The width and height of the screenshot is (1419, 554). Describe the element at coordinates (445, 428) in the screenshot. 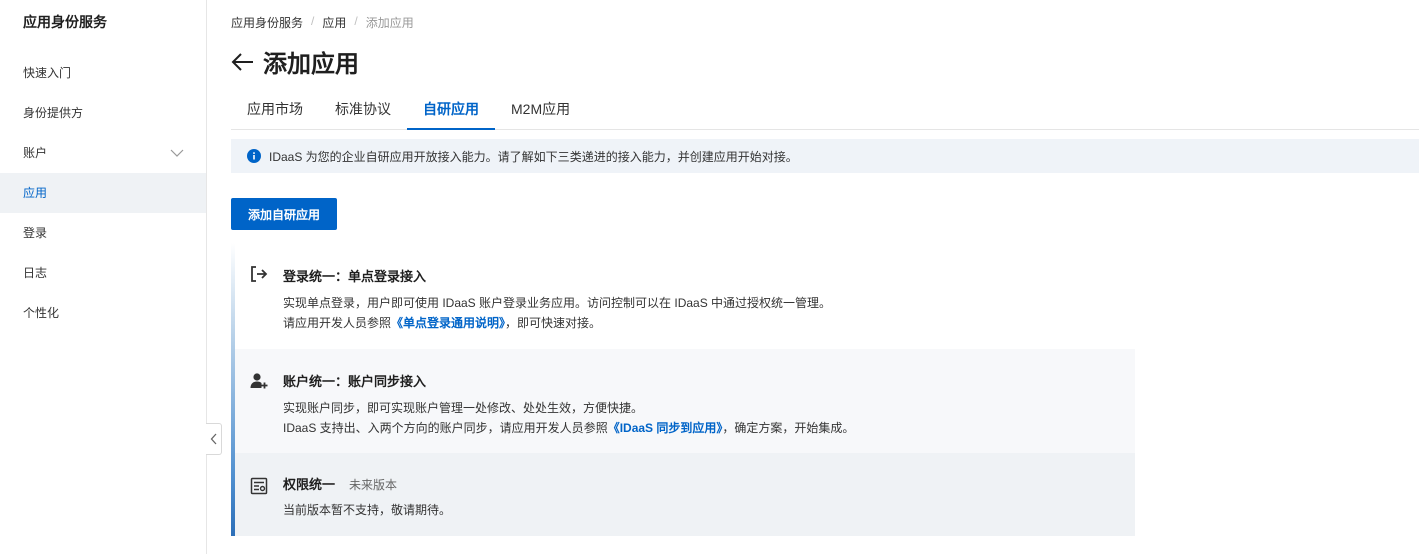

I see `step-desc-text: IDaaS 支持出、入两个方向的账户同步，请应用开发人员参照` at that location.